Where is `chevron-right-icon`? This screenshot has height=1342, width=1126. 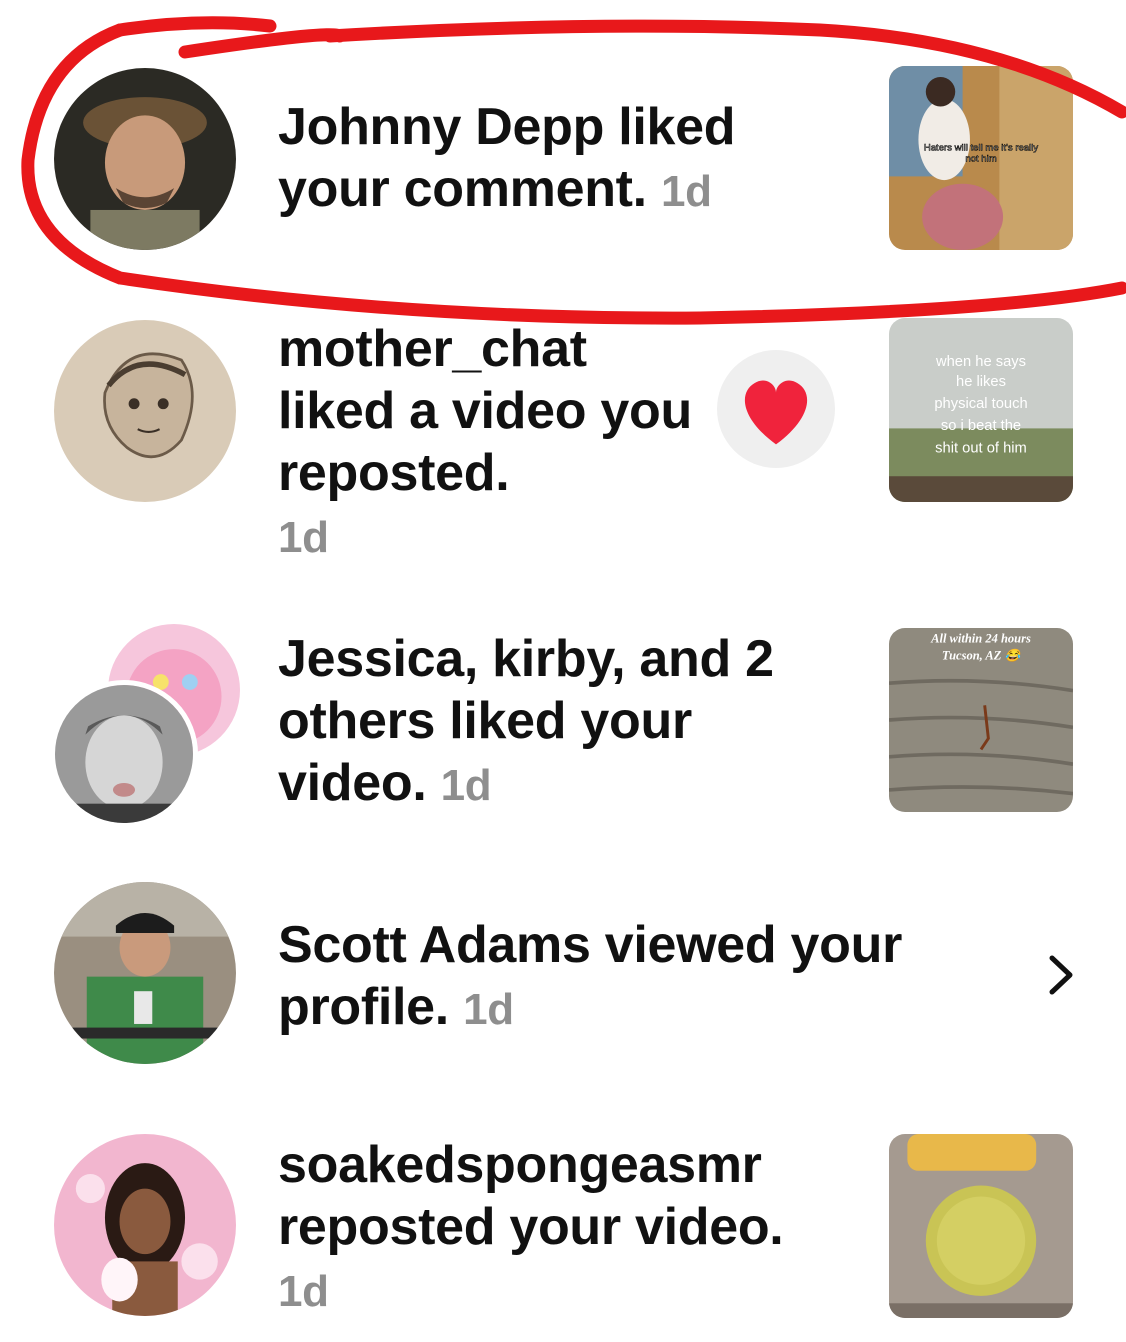 chevron-right-icon is located at coordinates (1060, 975).